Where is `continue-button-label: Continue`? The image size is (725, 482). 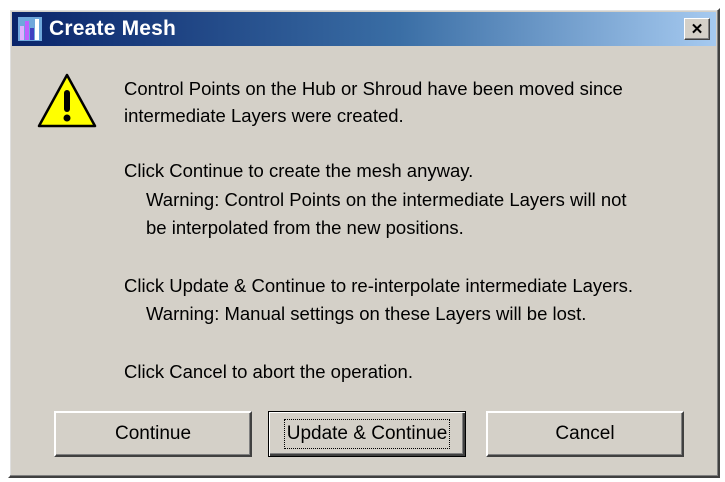
continue-button-label: Continue is located at coordinates (153, 433).